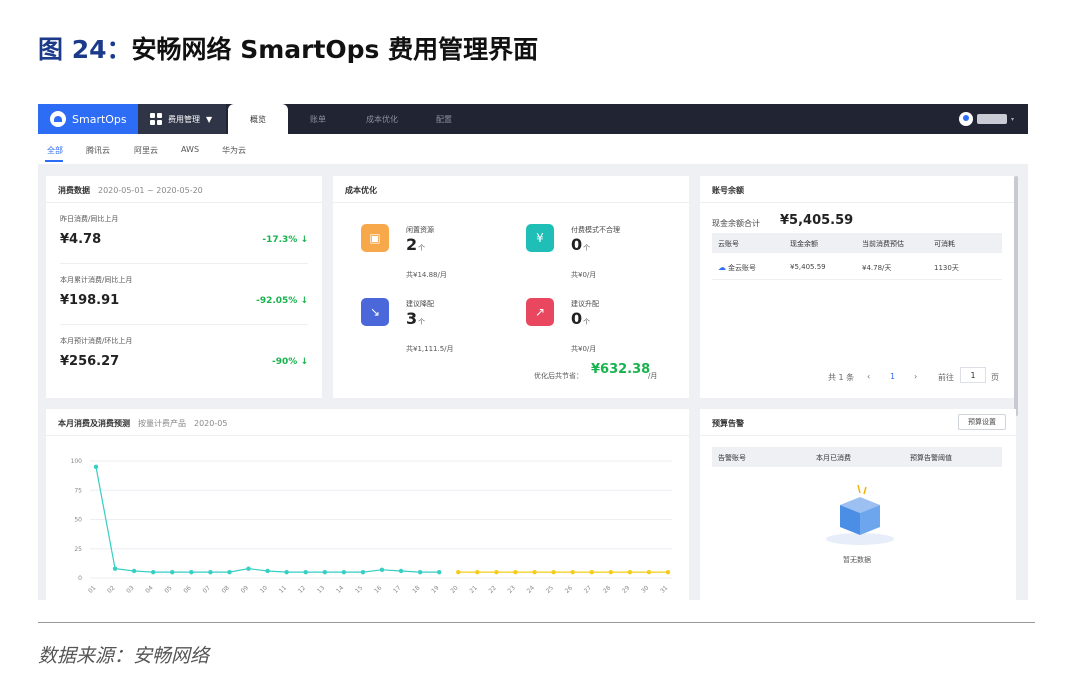  What do you see at coordinates (857, 243) in the screenshot?
I see `balance-table-header: 云账号 现金余额 当前消费预估 可消耗` at bounding box center [857, 243].